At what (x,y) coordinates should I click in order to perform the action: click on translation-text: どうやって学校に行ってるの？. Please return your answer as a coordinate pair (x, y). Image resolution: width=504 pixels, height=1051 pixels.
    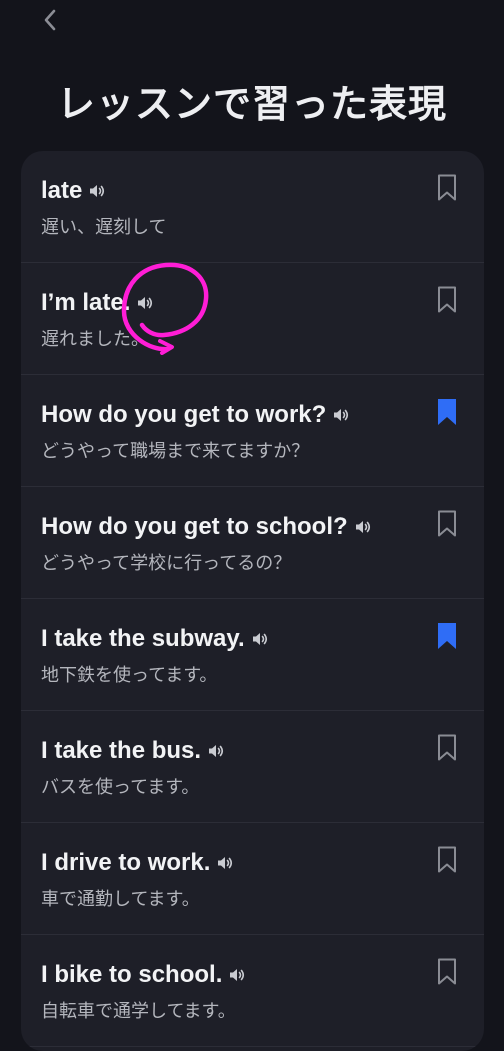
    Looking at the image, I should click on (166, 563).